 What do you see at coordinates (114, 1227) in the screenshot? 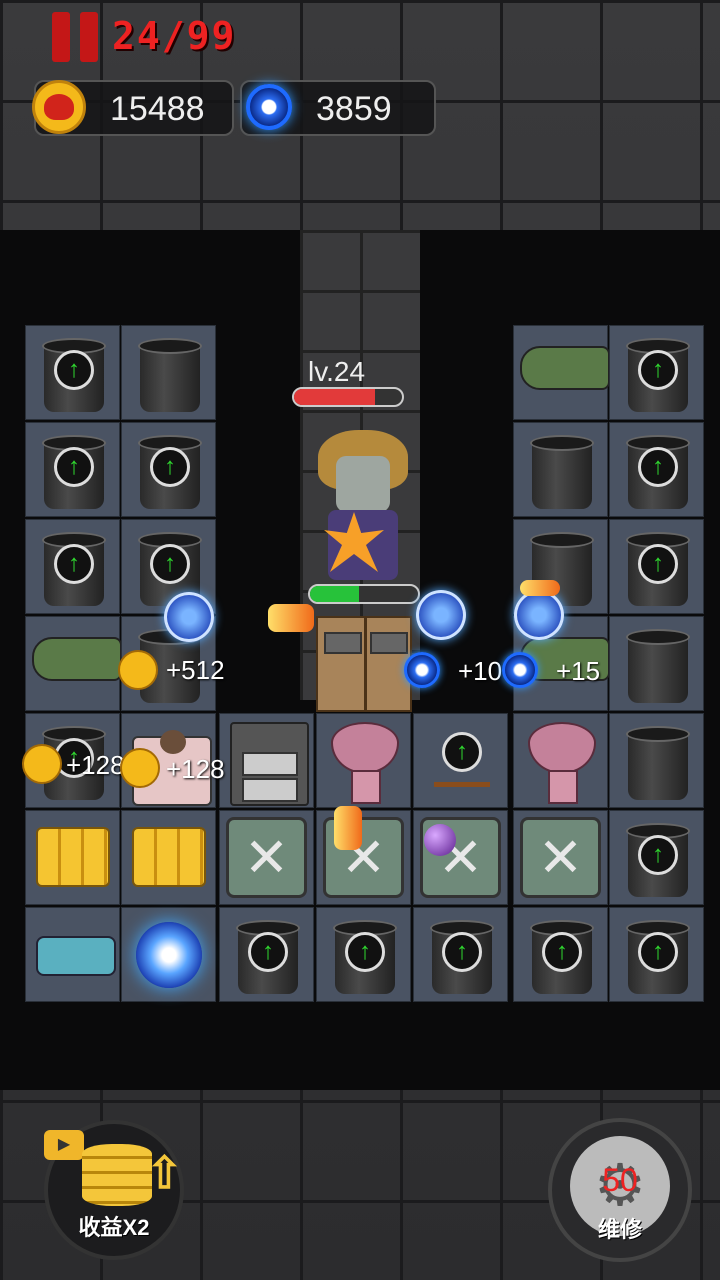
I see `double-income-label: 收益X2` at bounding box center [114, 1227].